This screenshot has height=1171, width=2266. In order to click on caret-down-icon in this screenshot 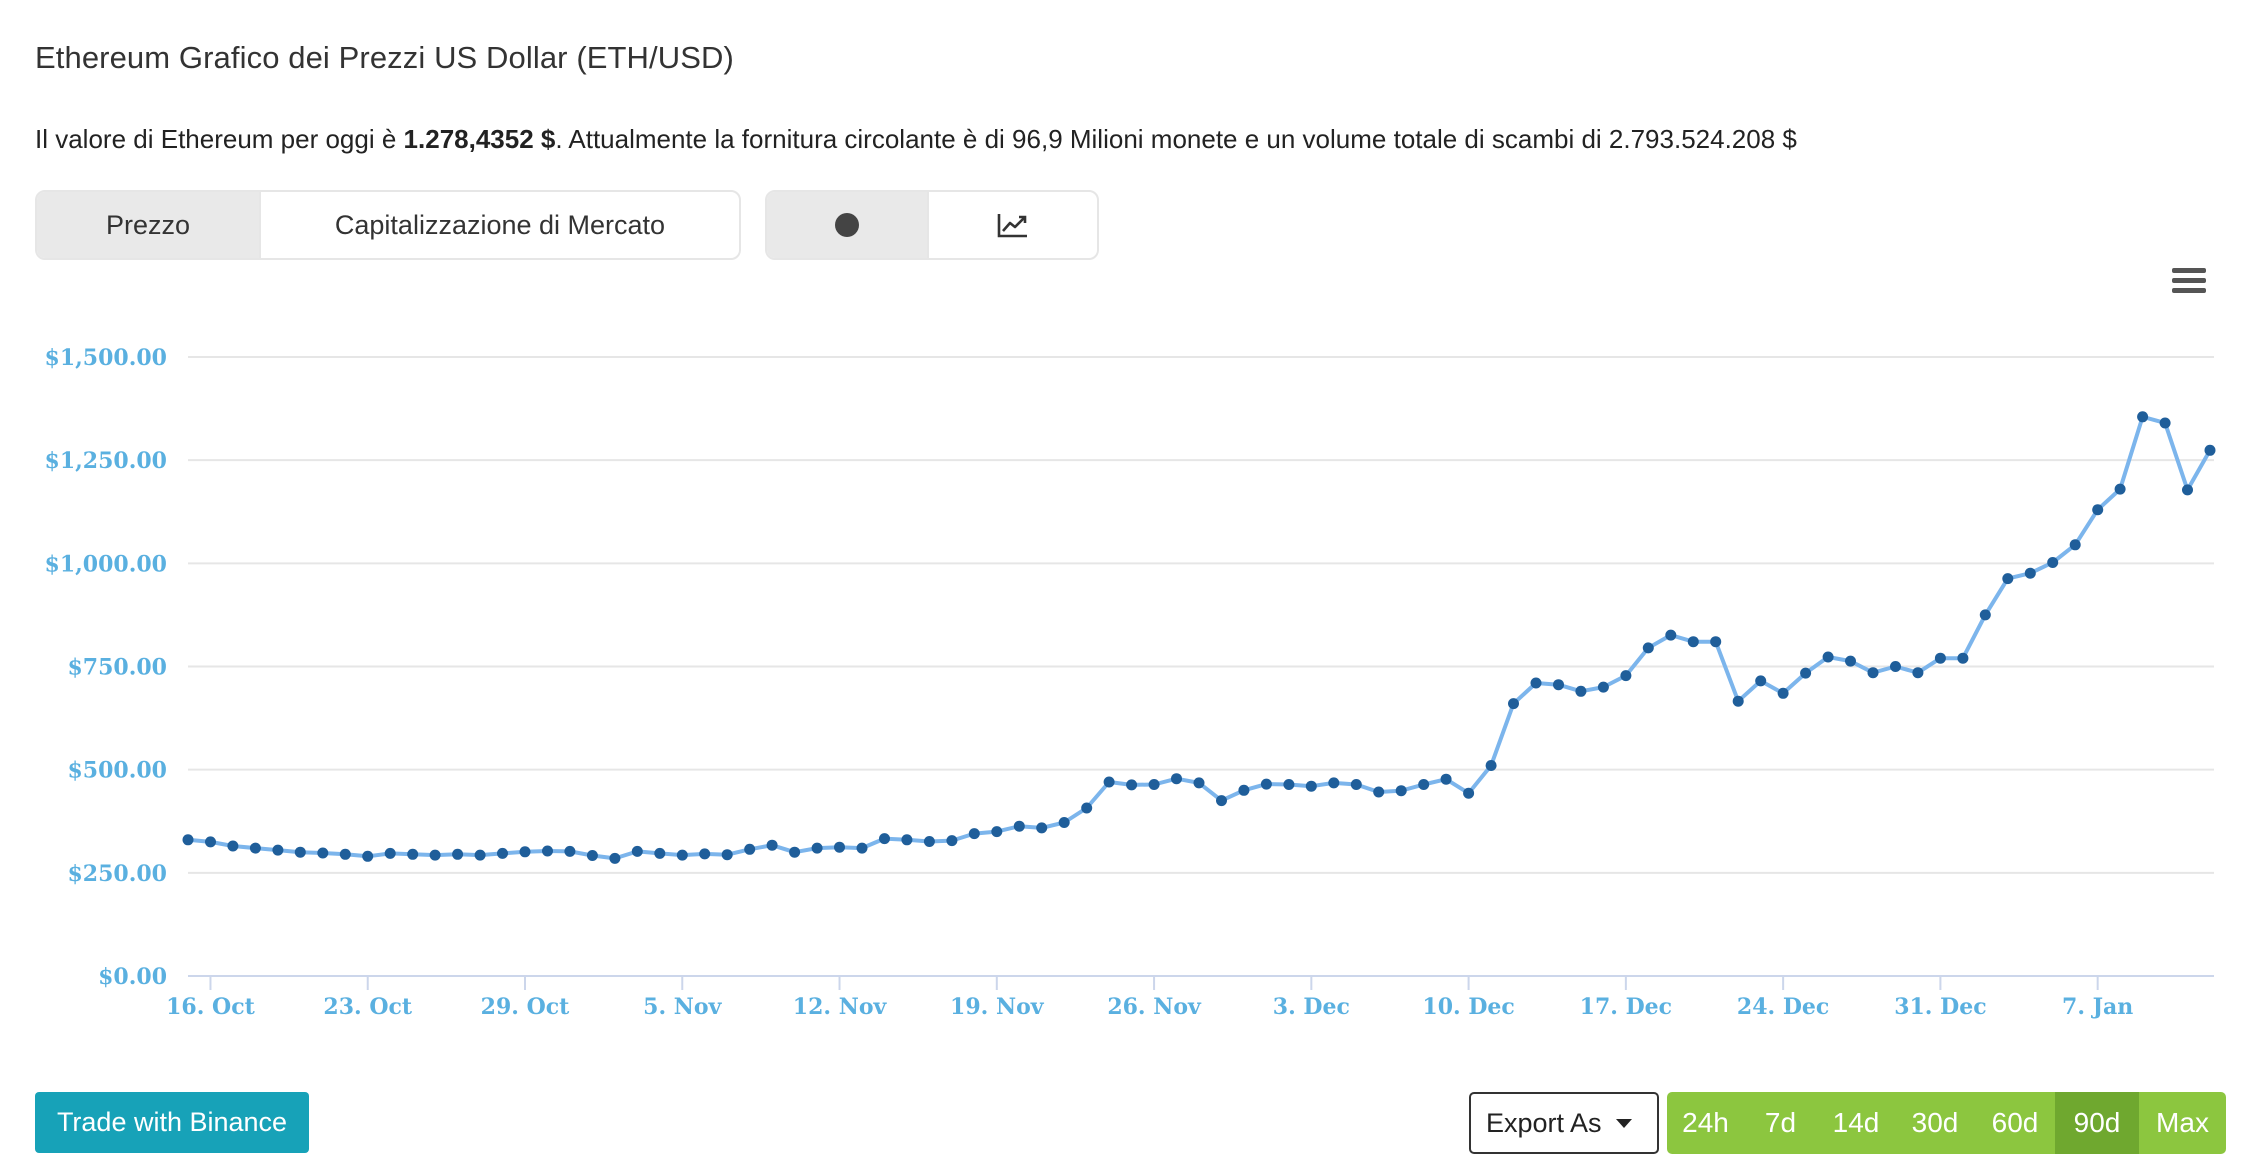, I will do `click(1623, 1123)`.